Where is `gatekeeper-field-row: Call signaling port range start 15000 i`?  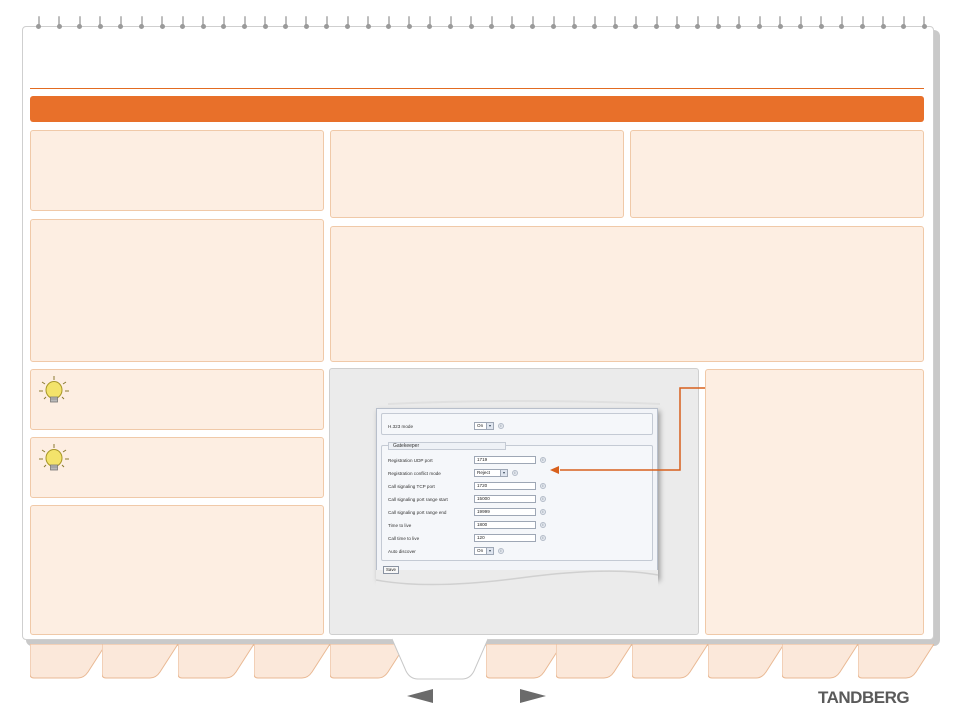
gatekeeper-field-row: Call signaling port range start 15000 i is located at coordinates (518, 500).